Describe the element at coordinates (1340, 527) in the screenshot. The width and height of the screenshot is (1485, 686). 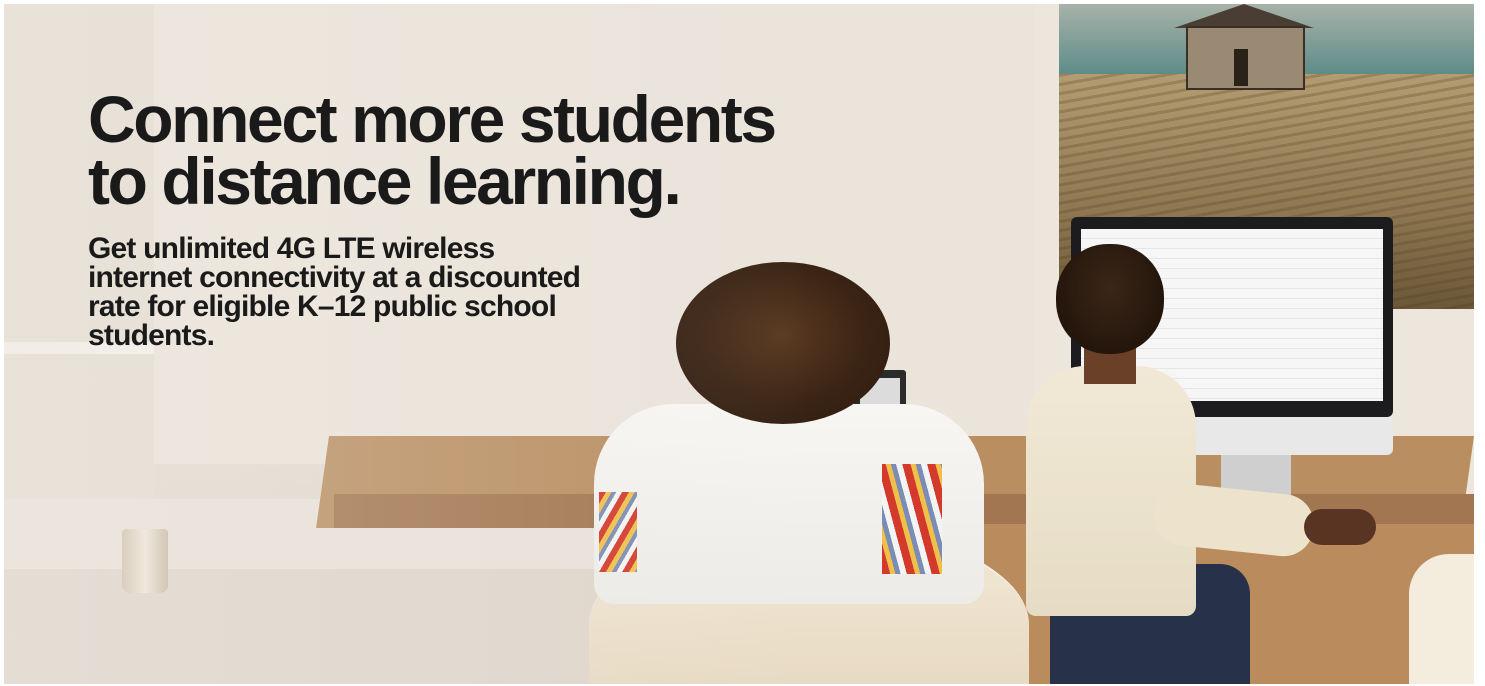
I see `student-right-hand` at that location.